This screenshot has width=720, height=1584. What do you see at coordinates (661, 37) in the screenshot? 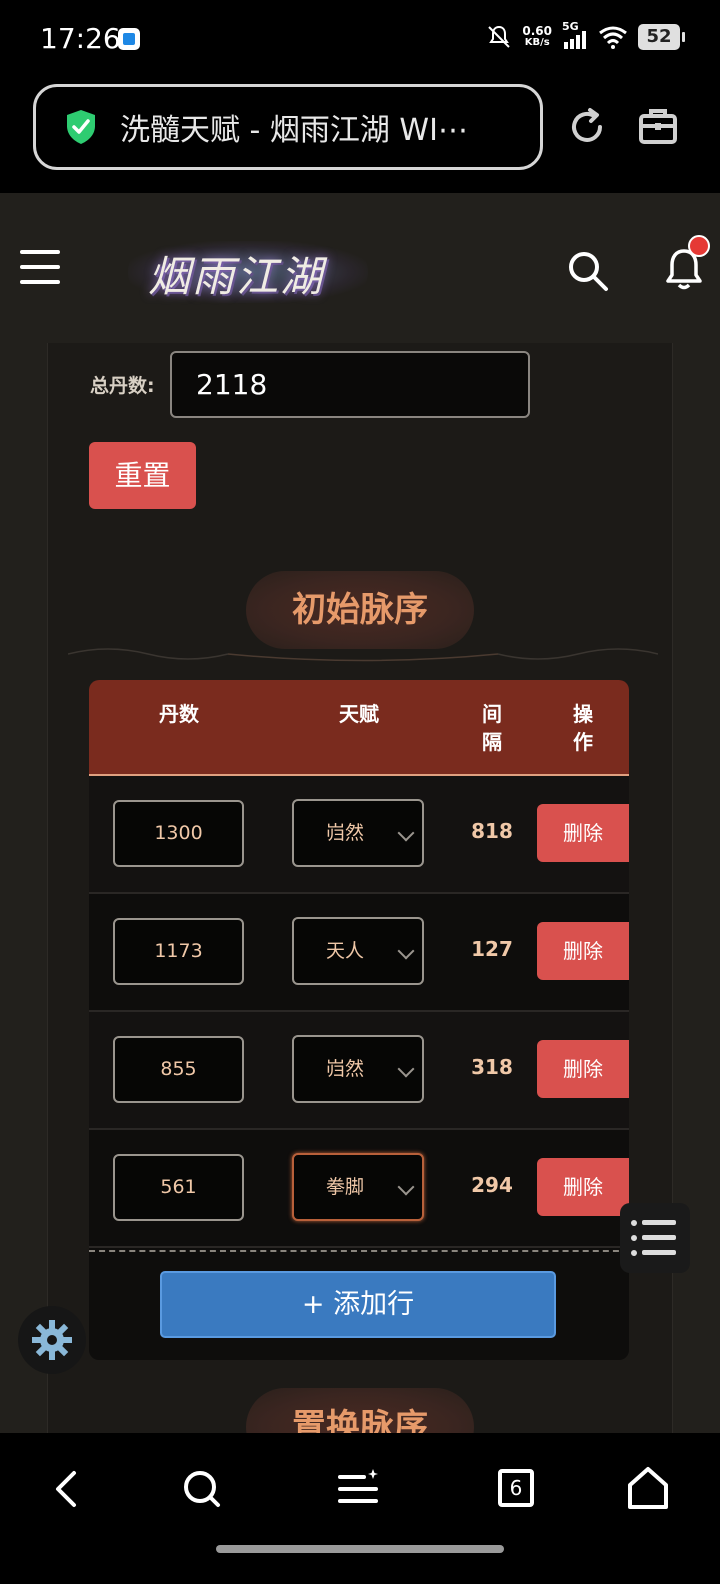
I see `battery-icon: 52` at bounding box center [661, 37].